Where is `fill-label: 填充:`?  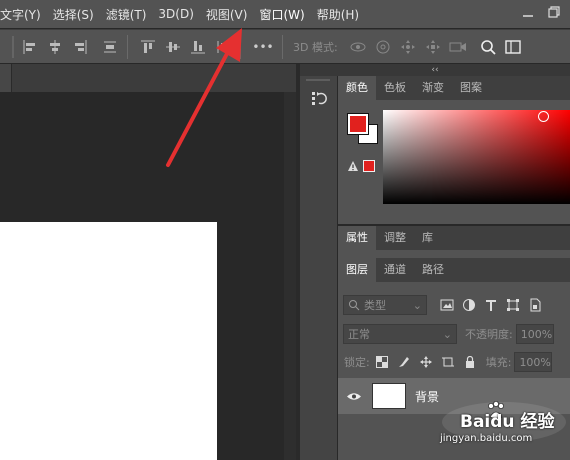
fill-label: 填充: is located at coordinates (498, 362).